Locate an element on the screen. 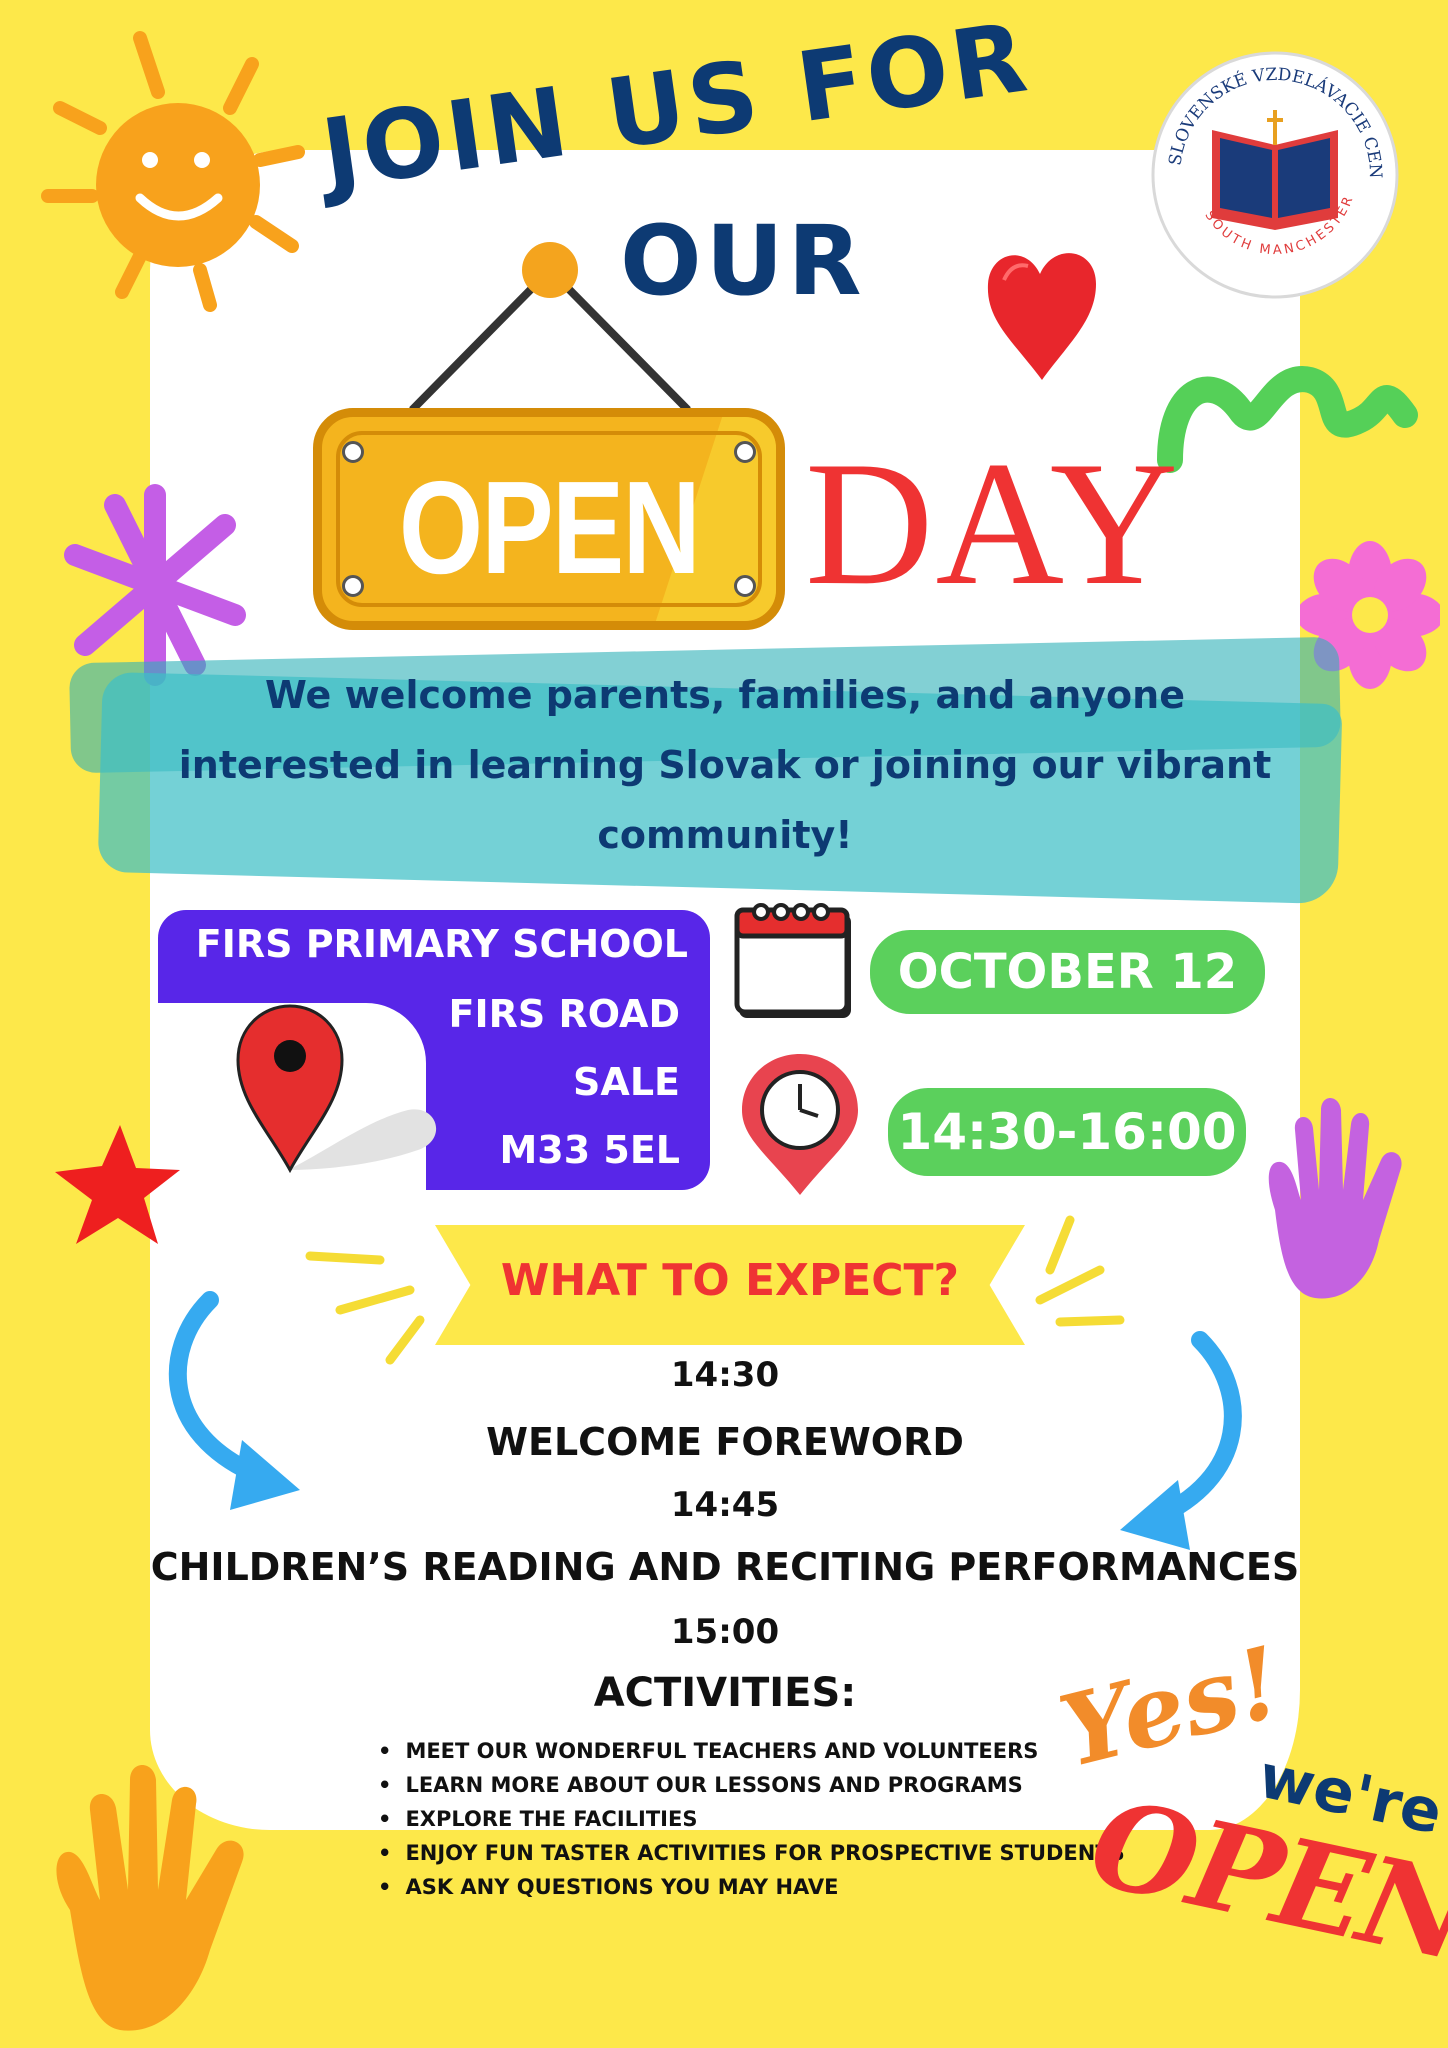  address-line: SALE is located at coordinates (626, 1082).